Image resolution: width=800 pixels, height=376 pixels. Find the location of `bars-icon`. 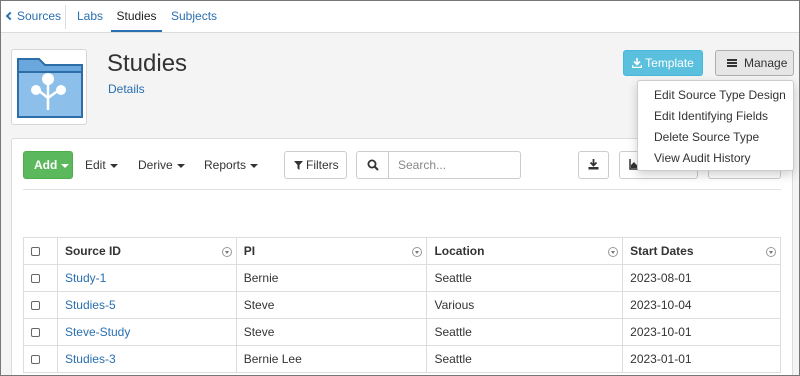

bars-icon is located at coordinates (732, 63).